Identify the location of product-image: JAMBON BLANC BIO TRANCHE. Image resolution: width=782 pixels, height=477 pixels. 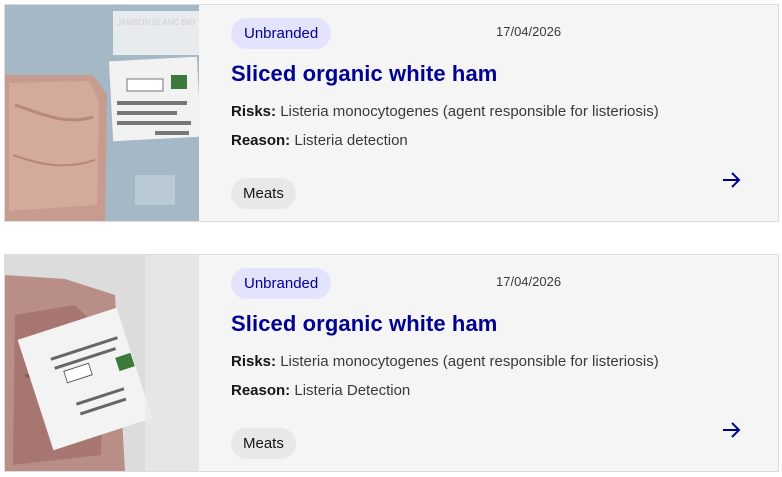
(102, 113).